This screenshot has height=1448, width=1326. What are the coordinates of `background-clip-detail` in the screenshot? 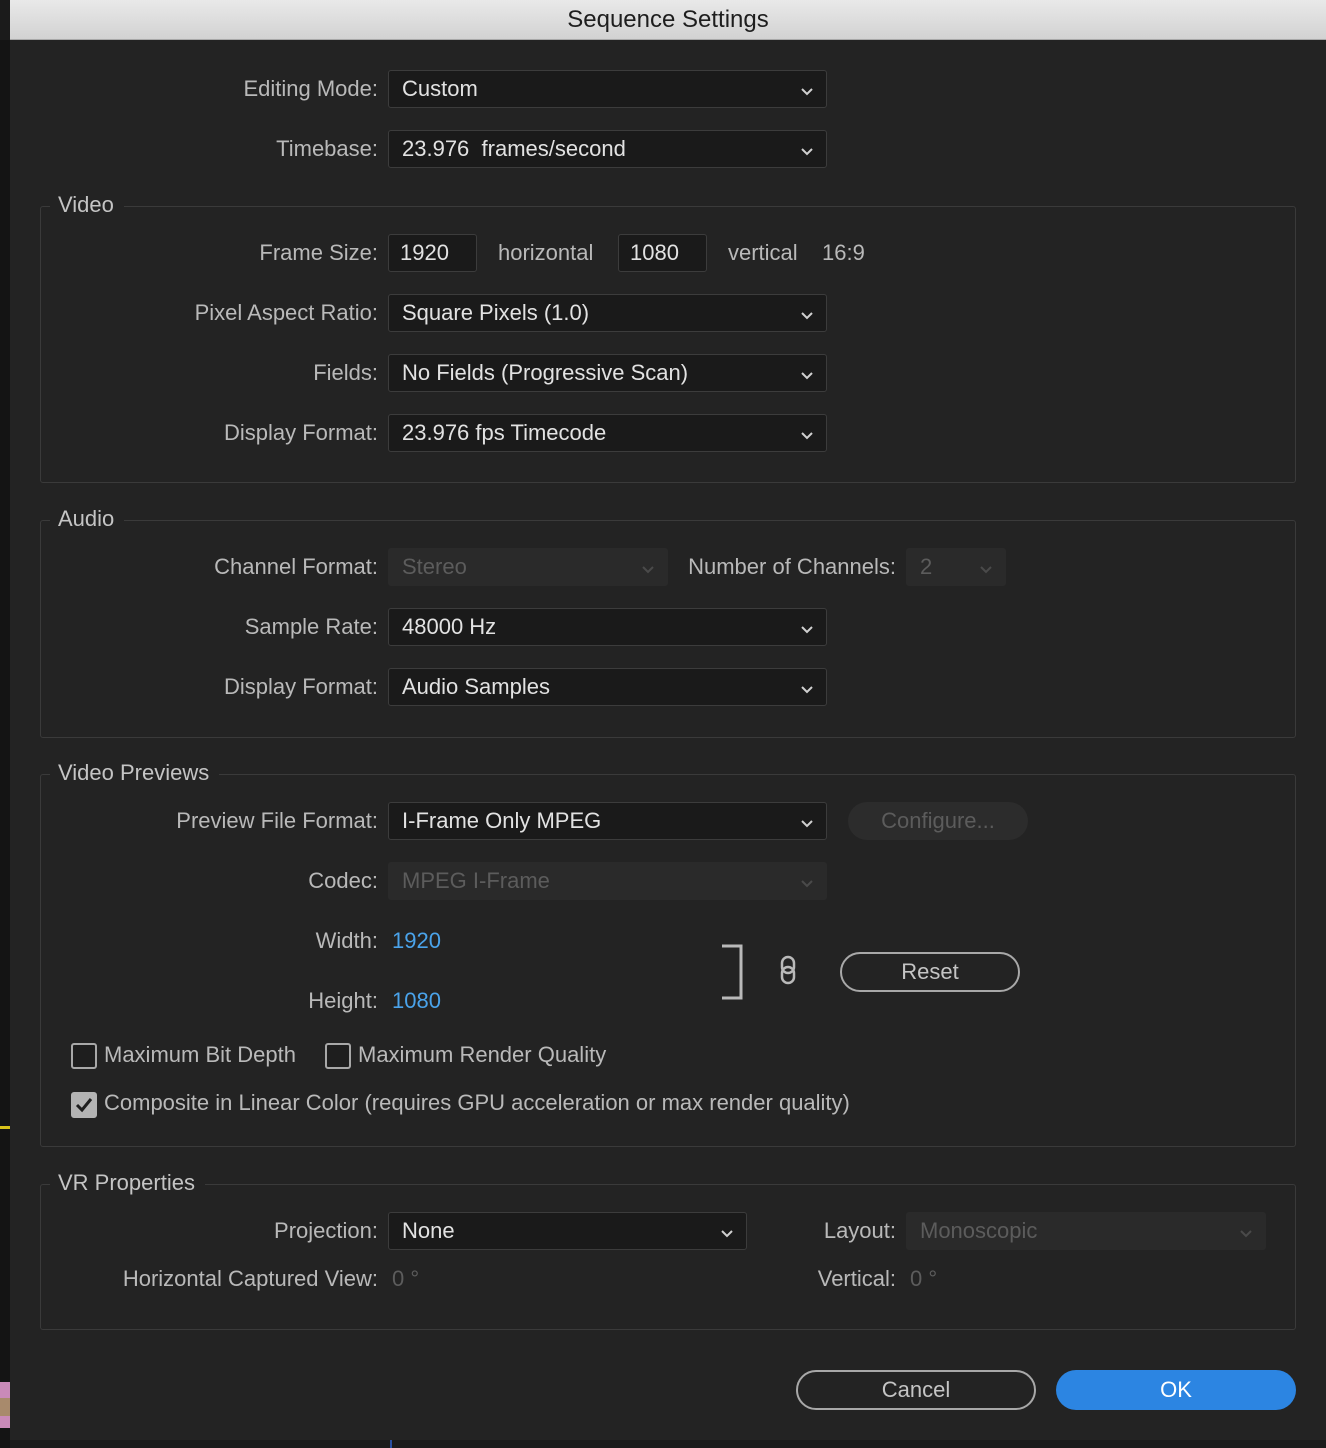 It's located at (5, 1407).